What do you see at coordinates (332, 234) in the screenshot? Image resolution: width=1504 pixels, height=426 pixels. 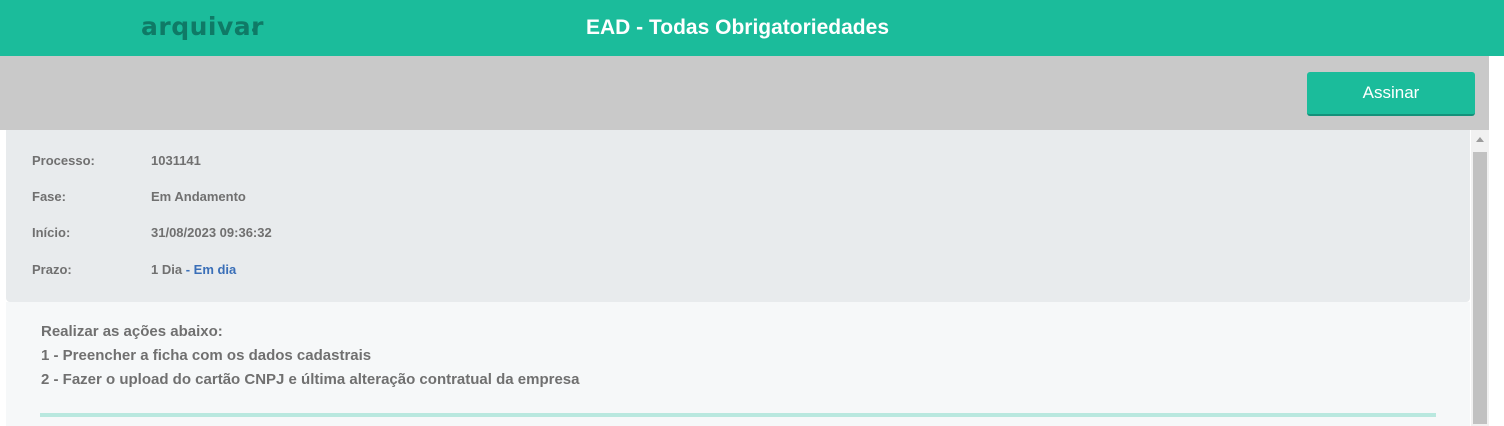 I see `start-row: Início: 31/08/2023 09:36:32` at bounding box center [332, 234].